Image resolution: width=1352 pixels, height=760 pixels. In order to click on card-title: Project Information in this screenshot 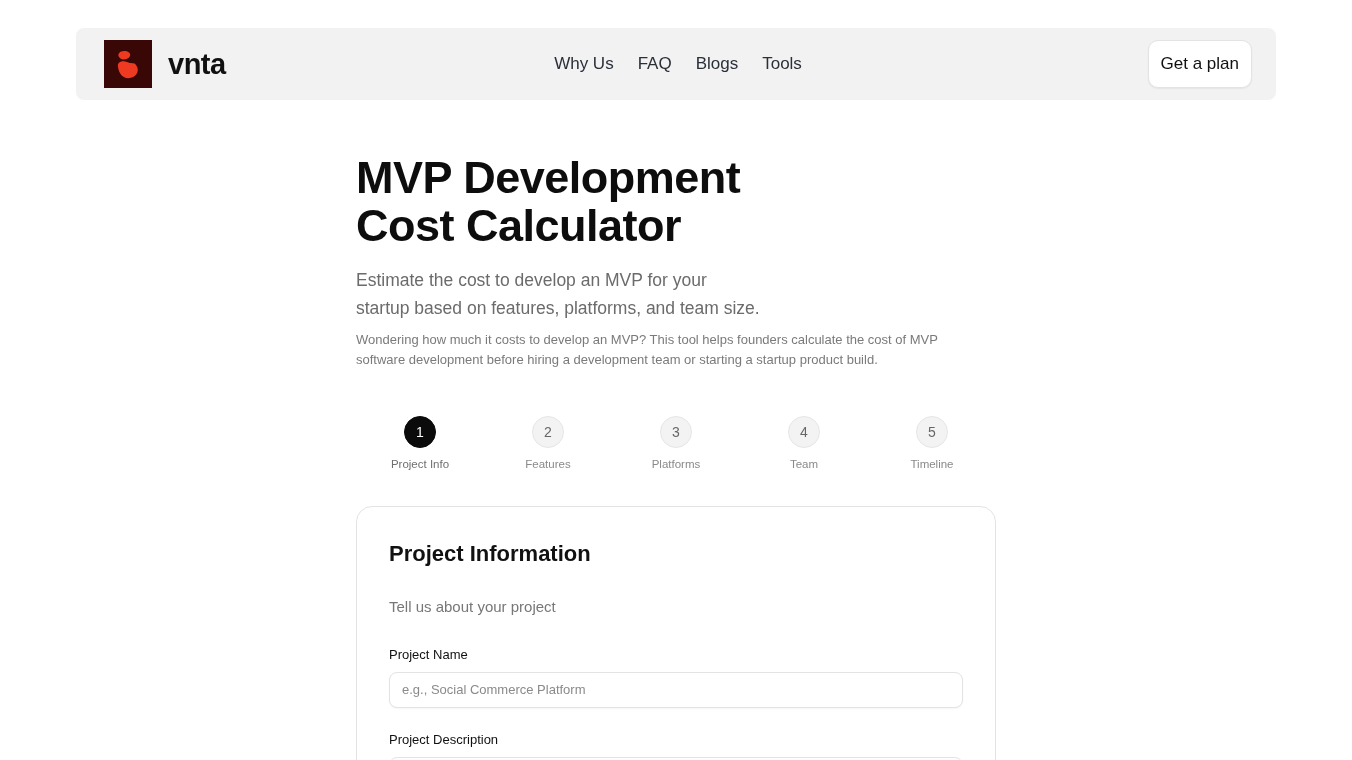, I will do `click(490, 554)`.